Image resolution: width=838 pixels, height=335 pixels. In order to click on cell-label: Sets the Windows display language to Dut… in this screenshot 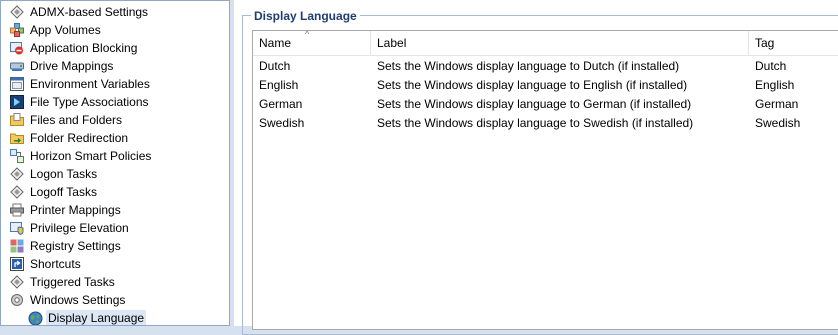, I will do `click(528, 66)`.